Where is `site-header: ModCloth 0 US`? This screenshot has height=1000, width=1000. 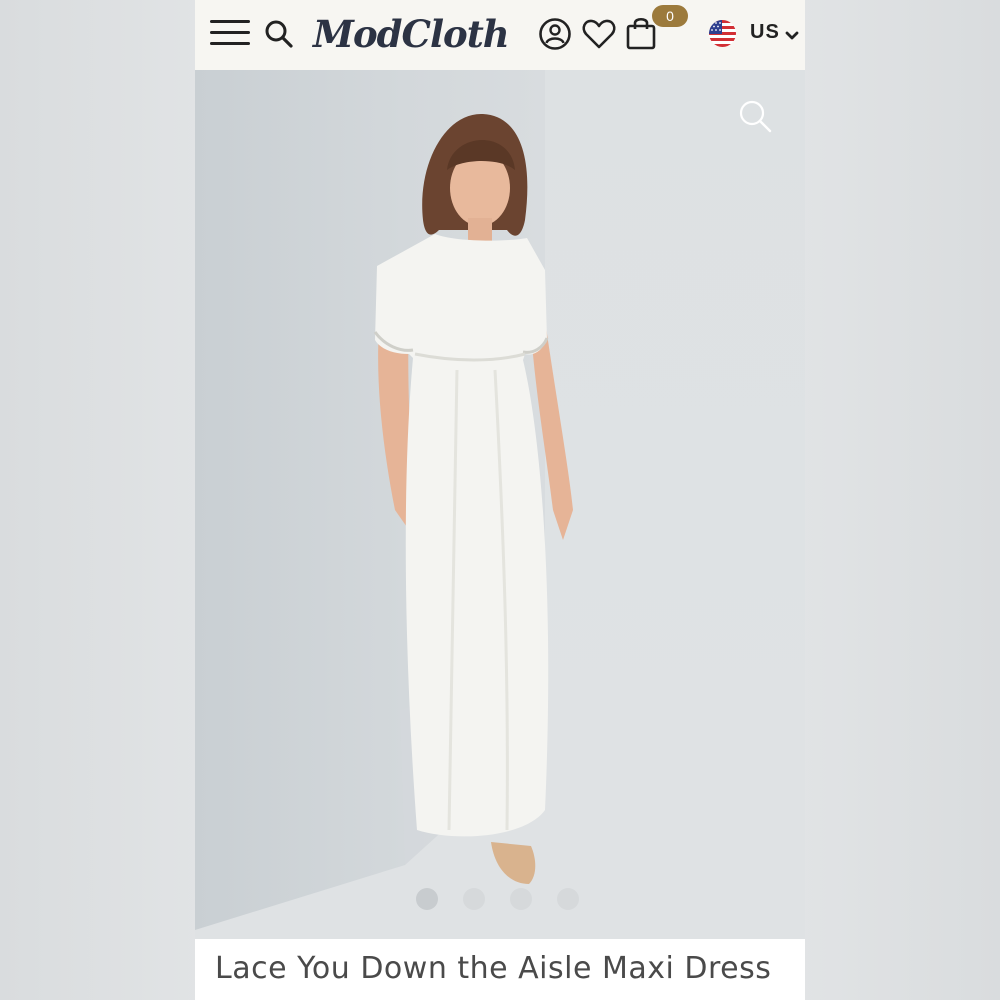
site-header: ModCloth 0 US is located at coordinates (500, 35).